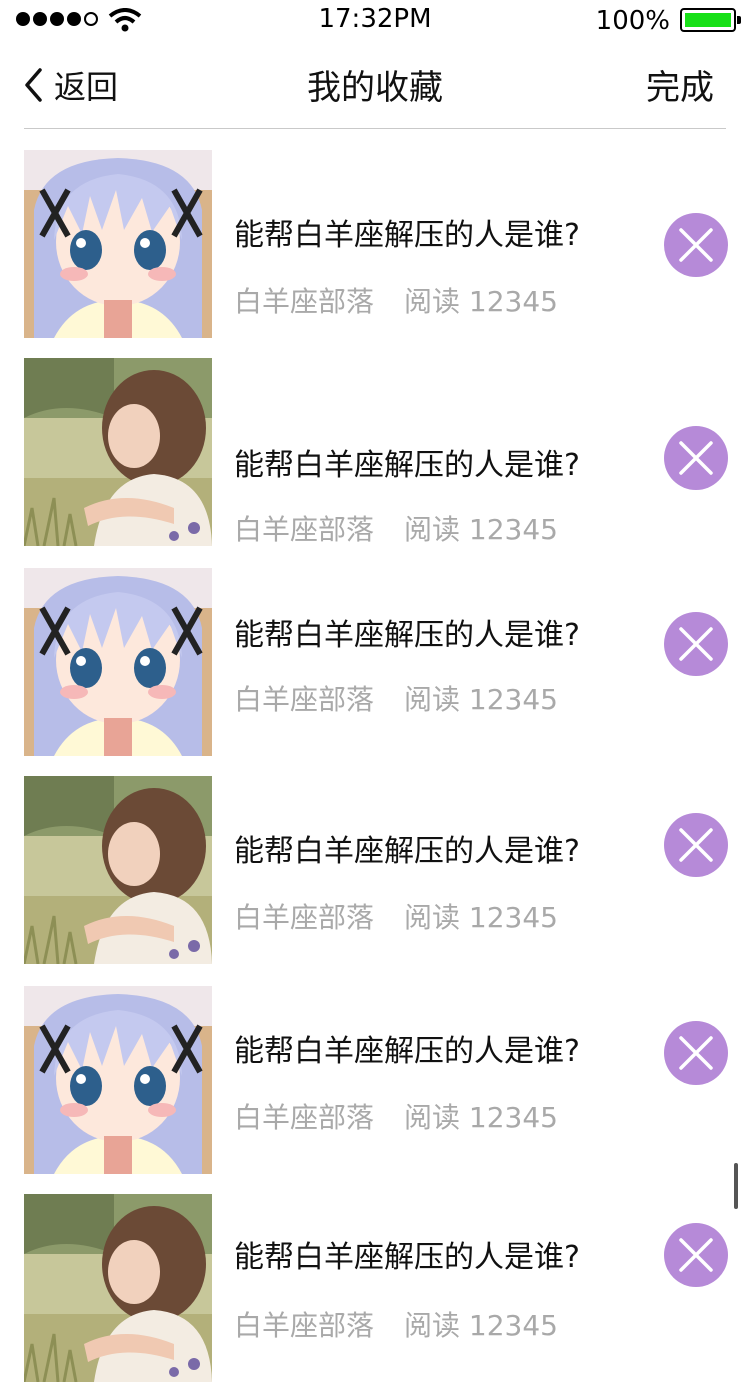 This screenshot has width=750, height=1384. Describe the element at coordinates (632, 21) in the screenshot. I see `battery-percent: 100%` at that location.